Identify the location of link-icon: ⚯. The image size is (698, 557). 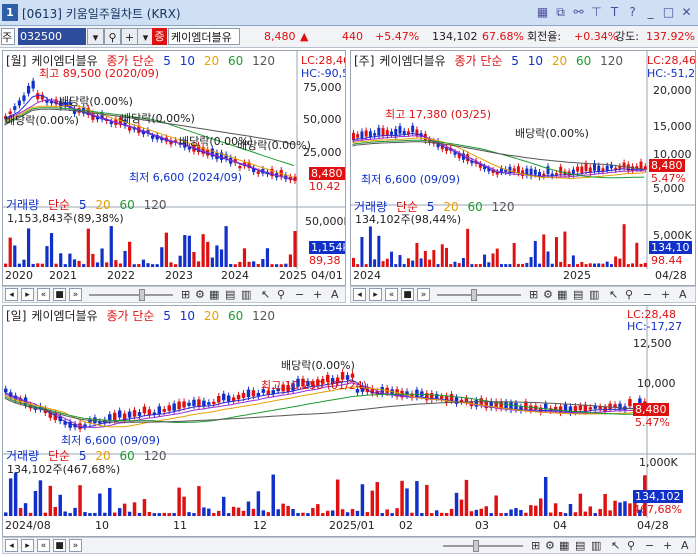
(578, 12).